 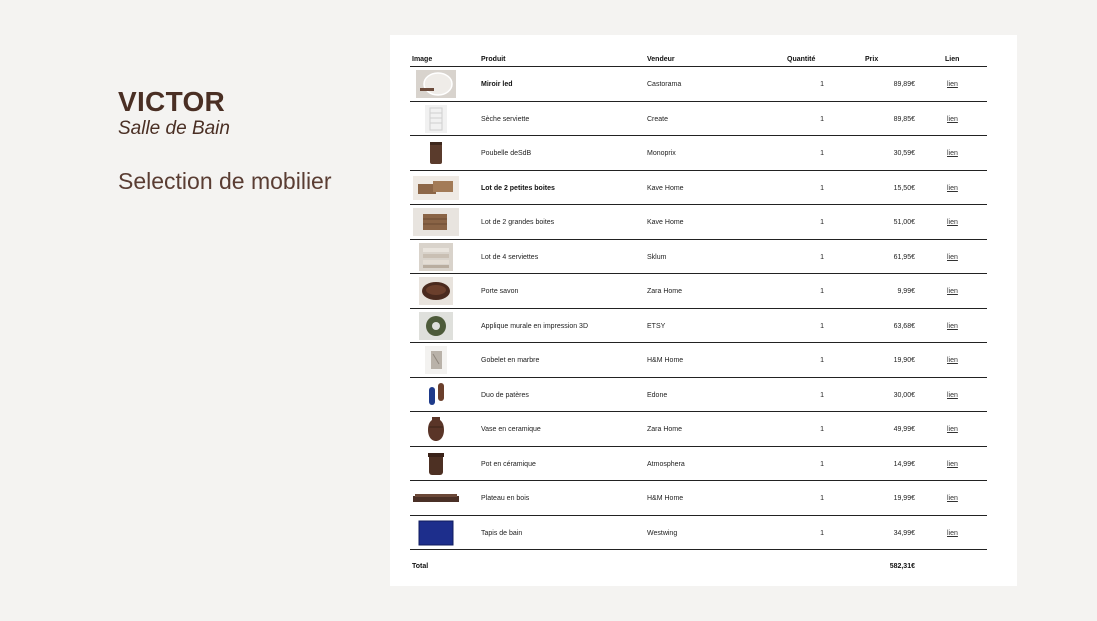 I want to click on product-name: Gobelet en marbre, so click(x=510, y=360).